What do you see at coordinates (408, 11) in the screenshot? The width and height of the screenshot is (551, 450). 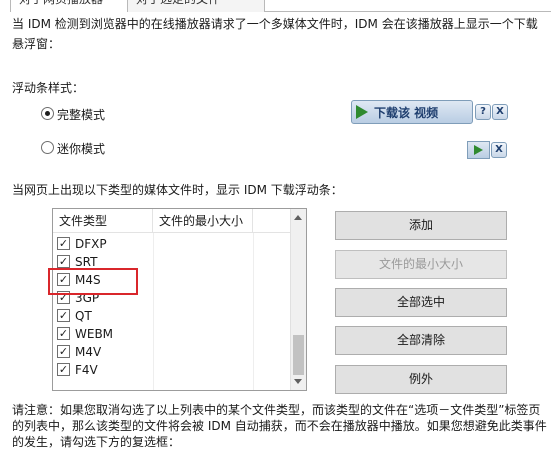 I see `tab-divider` at bounding box center [408, 11].